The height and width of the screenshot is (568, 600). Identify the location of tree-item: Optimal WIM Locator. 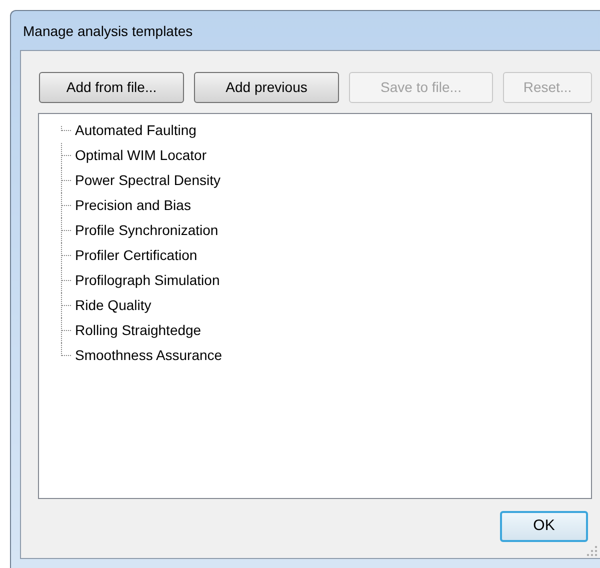
(139, 155).